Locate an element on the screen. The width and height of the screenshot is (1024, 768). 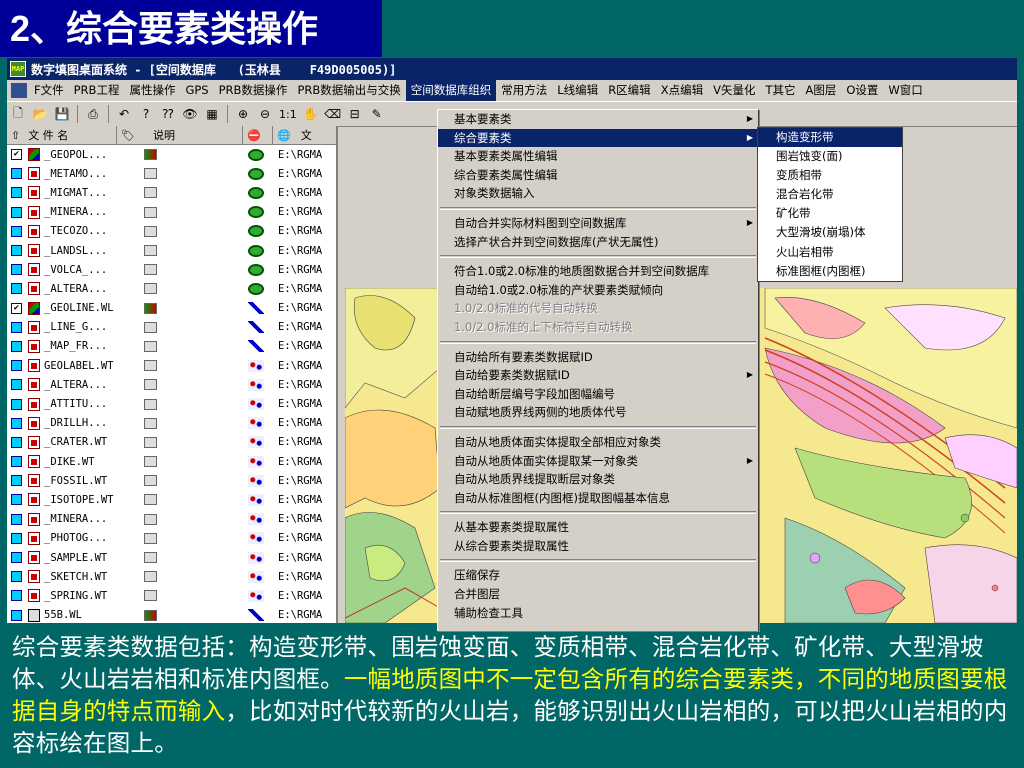
col-desc: 🏷 说明 is located at coordinates (180, 135).